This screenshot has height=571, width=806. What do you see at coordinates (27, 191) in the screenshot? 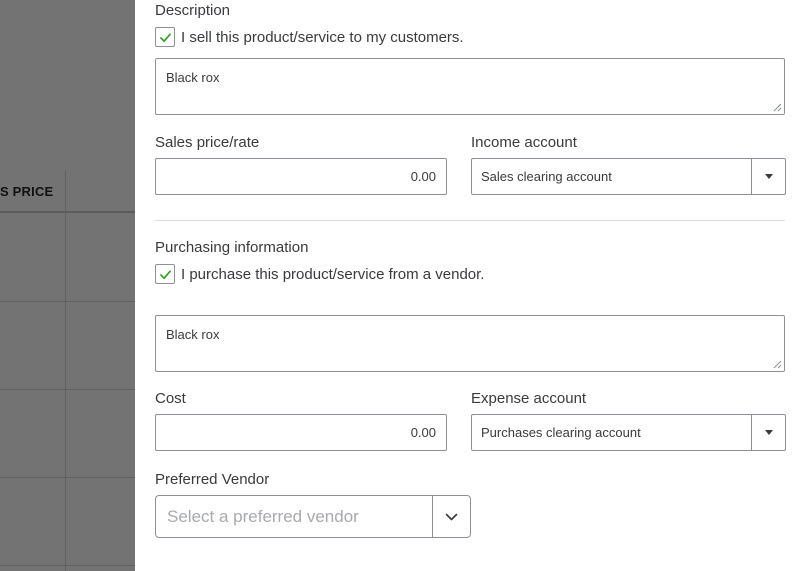
I see `background-column-header: S PRICE` at bounding box center [27, 191].